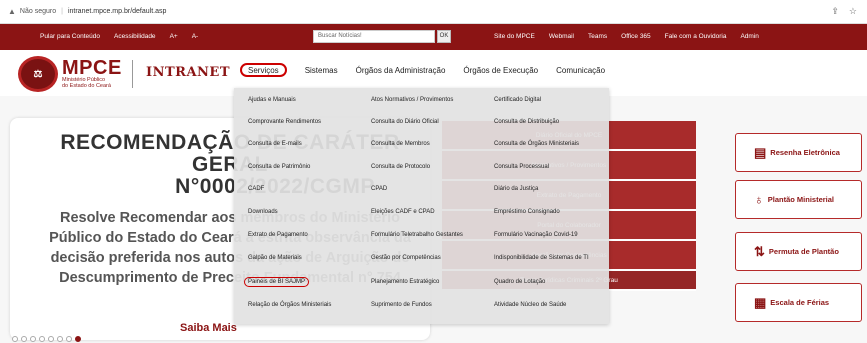 The image size is (867, 343). What do you see at coordinates (284, 122) in the screenshot?
I see `dd-comprovante-rendimentos: Comprovante Rendimentos` at bounding box center [284, 122].